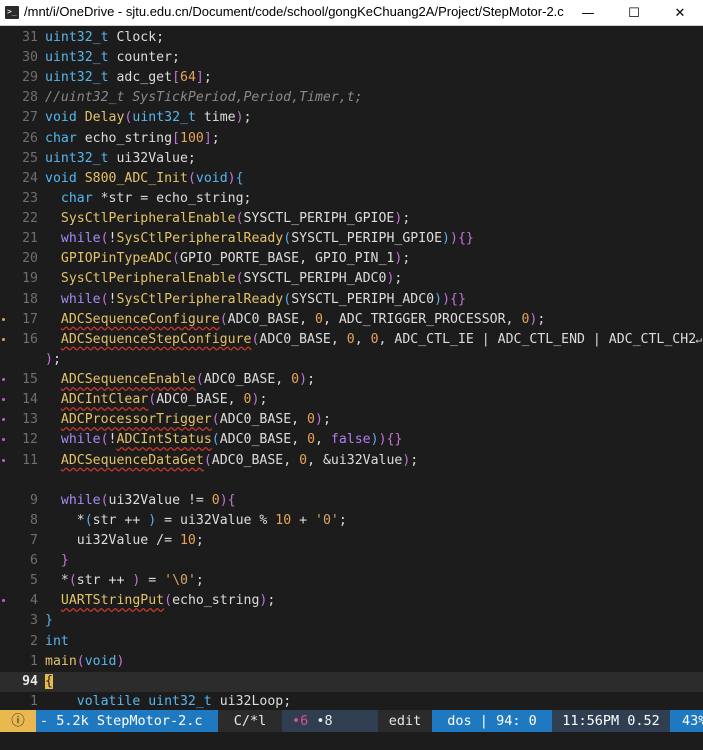 Image resolution: width=703 pixels, height=750 pixels. What do you see at coordinates (351, 360) in the screenshot?
I see `code-line: );` at bounding box center [351, 360].